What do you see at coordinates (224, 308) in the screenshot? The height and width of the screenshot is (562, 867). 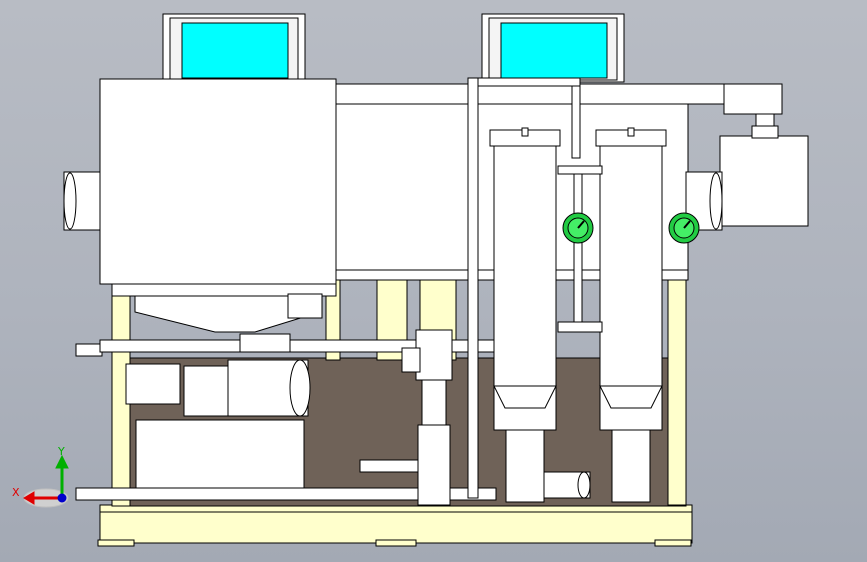 I see `hopper` at bounding box center [224, 308].